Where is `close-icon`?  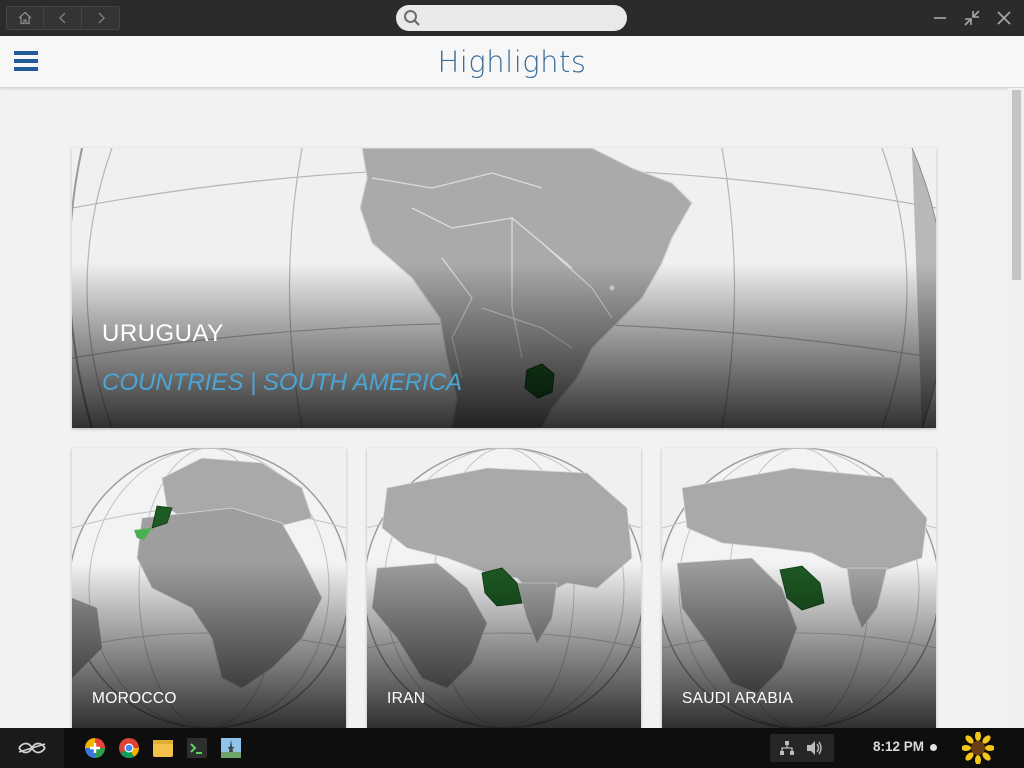 close-icon is located at coordinates (1004, 18).